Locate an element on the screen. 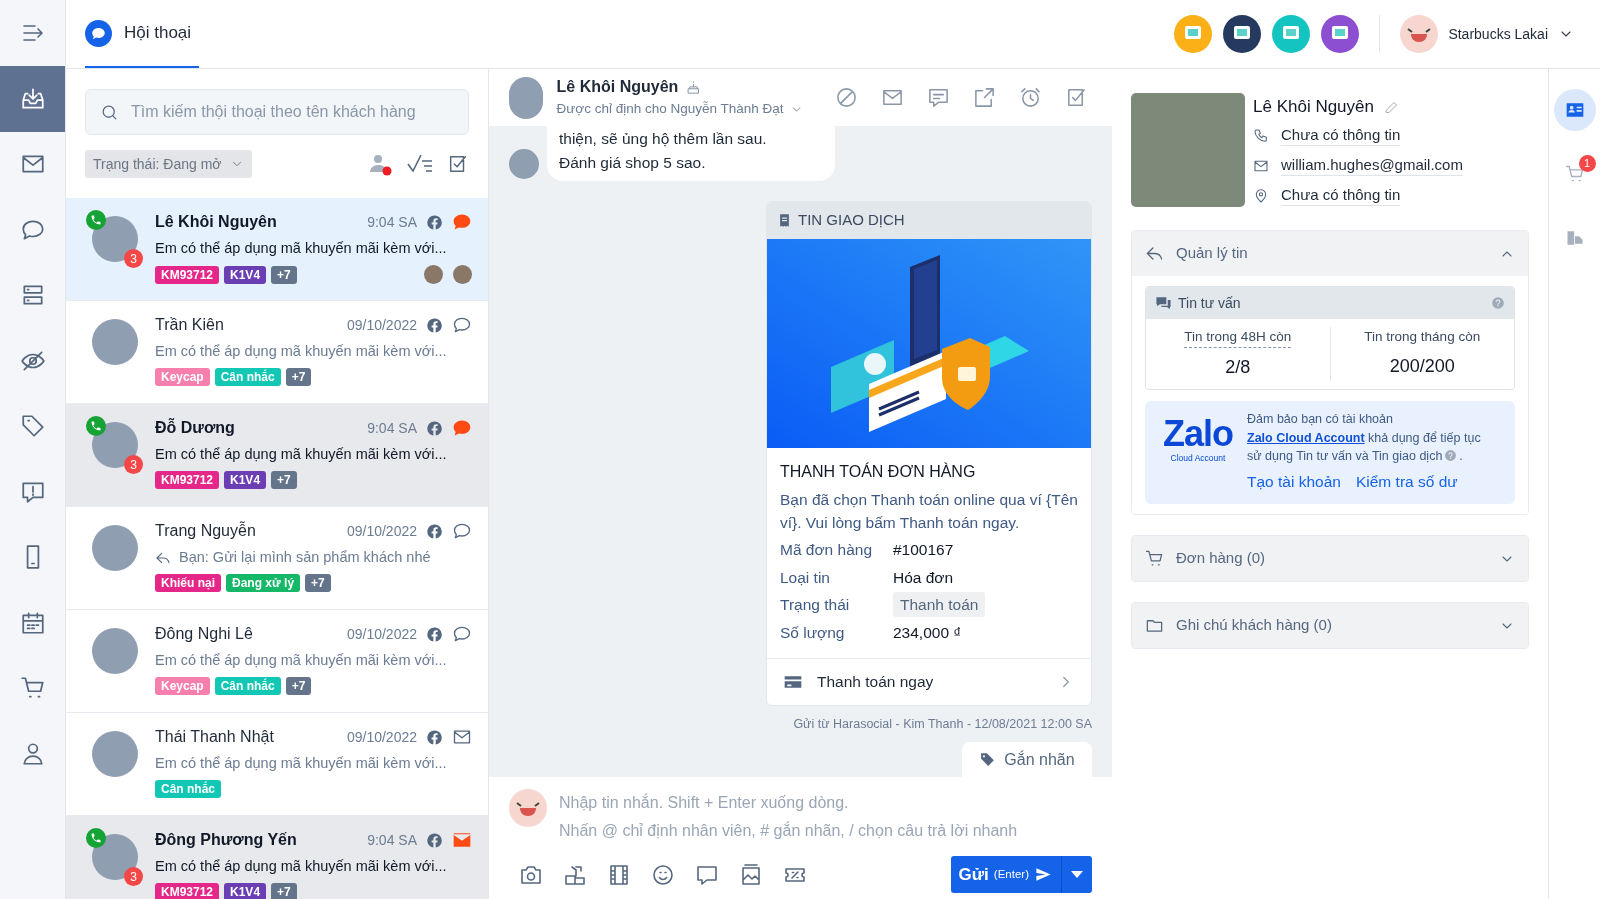  field-value: Hóa đơn is located at coordinates (923, 577).